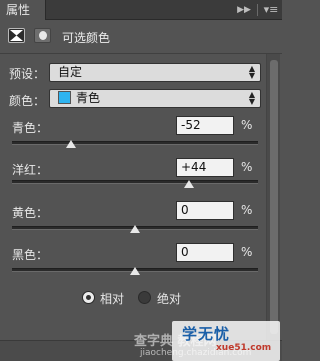  I want to click on colors-dropdown: 青色 ▲ ▼, so click(155, 98).